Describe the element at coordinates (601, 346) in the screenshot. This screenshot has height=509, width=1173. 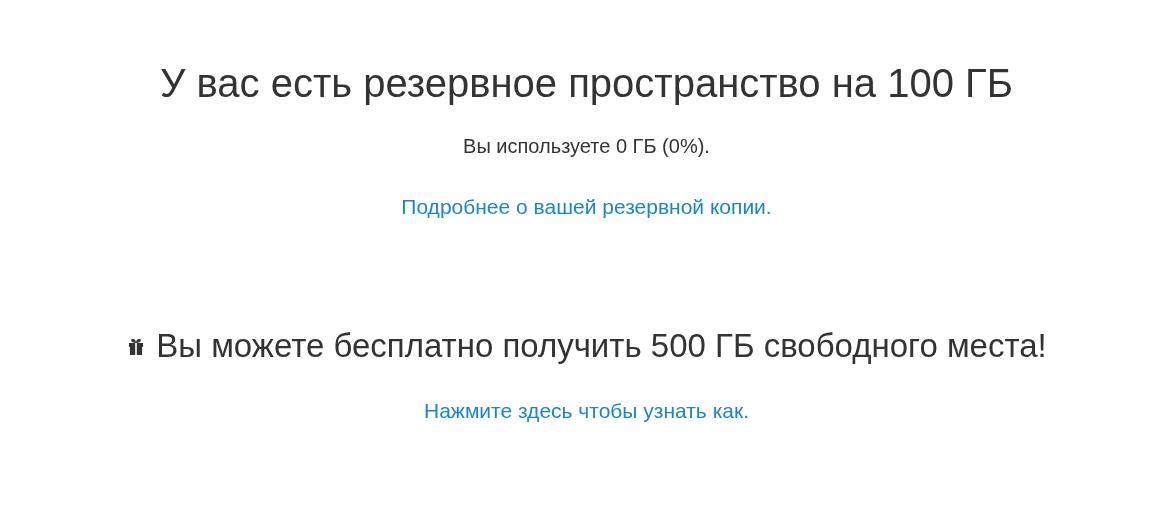
I see `offer-title: Вы можете бесплатно получить 500 ГБ свободного места!` at that location.